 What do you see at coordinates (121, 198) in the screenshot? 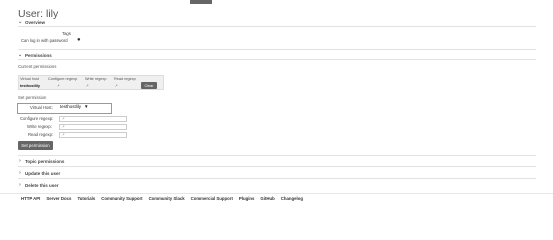
I see `footer-link-community-support: Community Support` at bounding box center [121, 198].